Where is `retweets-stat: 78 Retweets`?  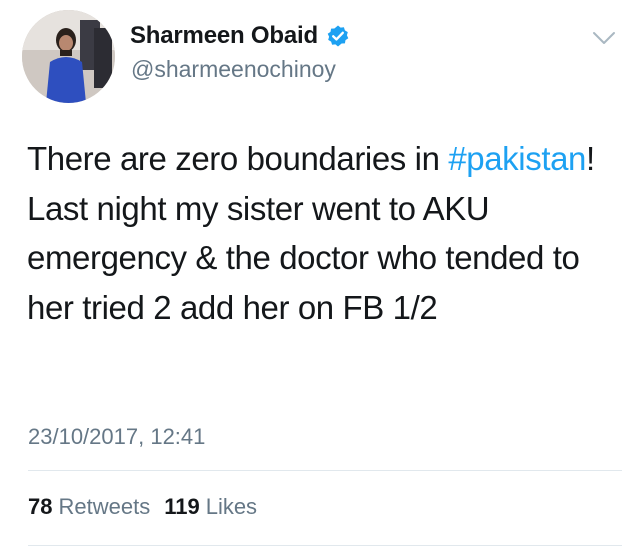 retweets-stat: 78 Retweets is located at coordinates (89, 507).